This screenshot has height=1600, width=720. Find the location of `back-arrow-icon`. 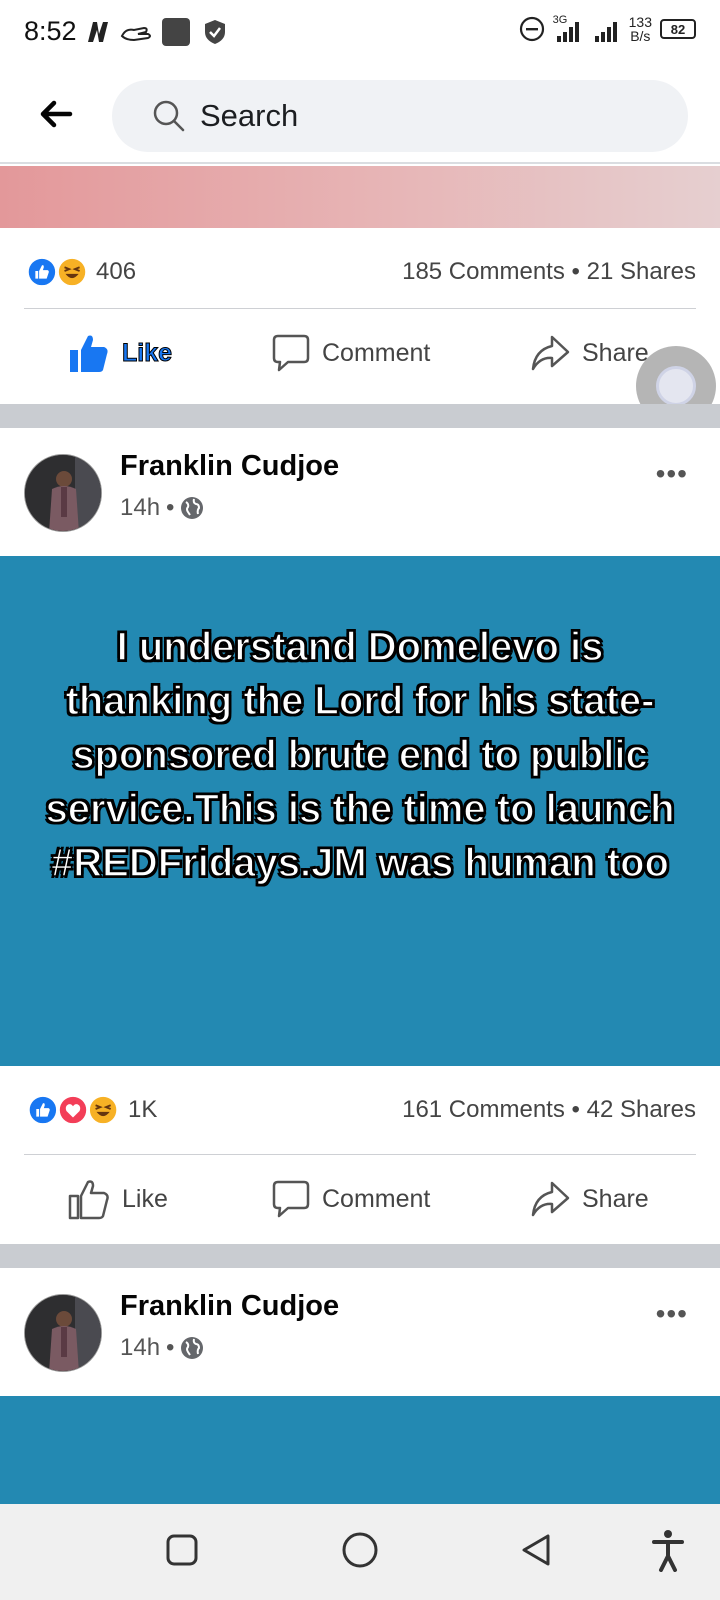

back-arrow-icon is located at coordinates (56, 114).